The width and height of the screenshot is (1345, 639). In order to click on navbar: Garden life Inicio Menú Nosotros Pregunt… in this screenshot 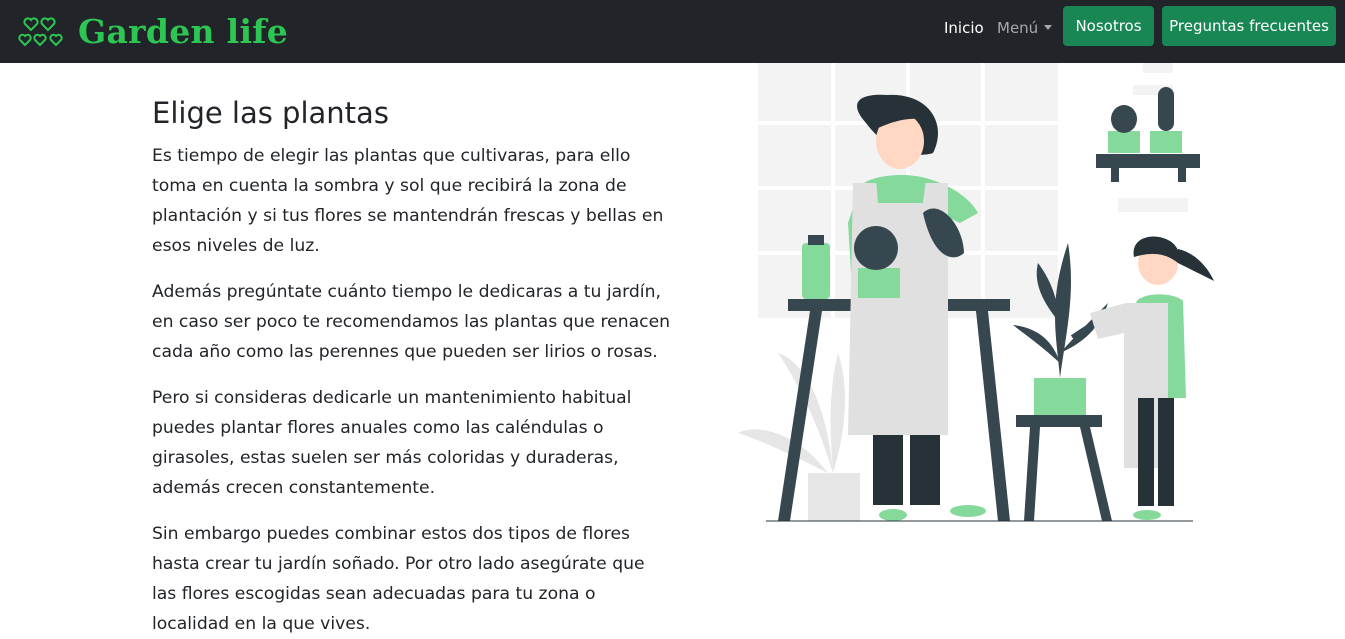, I will do `click(672, 31)`.